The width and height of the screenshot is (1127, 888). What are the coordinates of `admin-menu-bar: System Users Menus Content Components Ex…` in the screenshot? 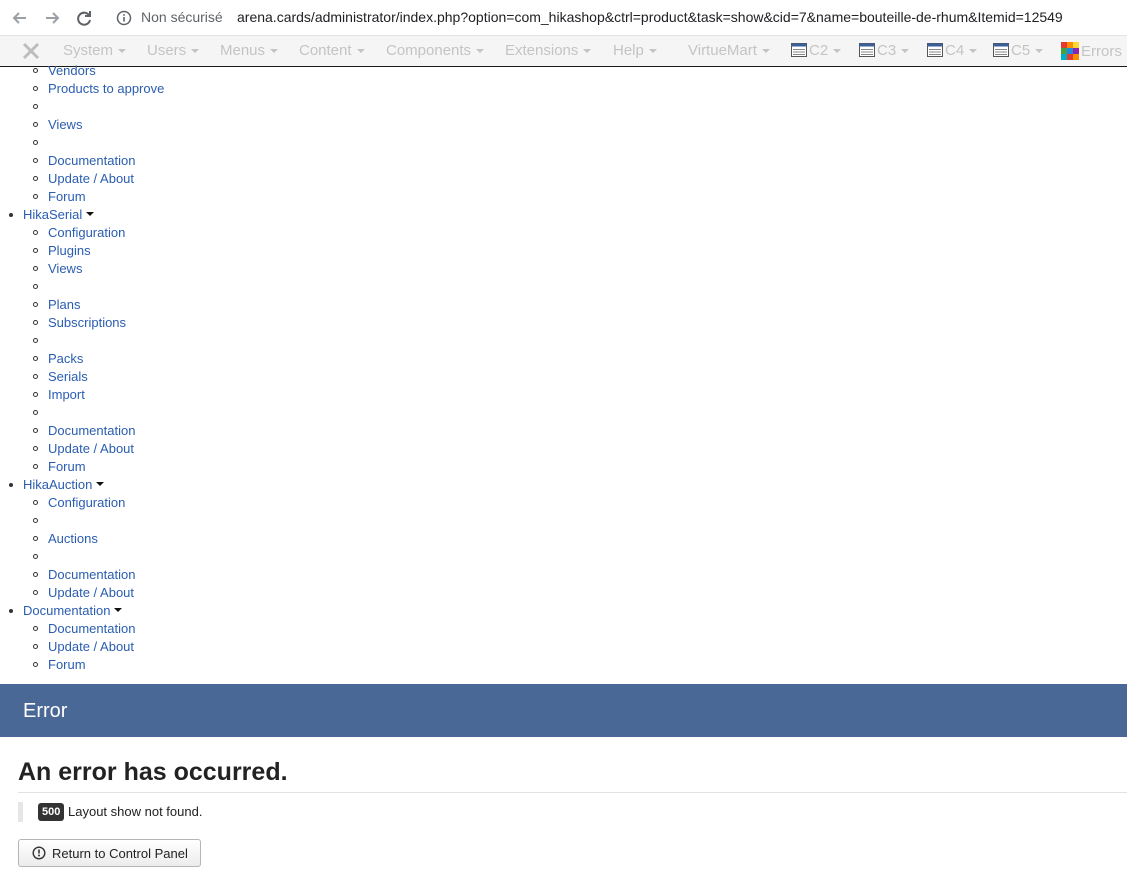 It's located at (563, 51).